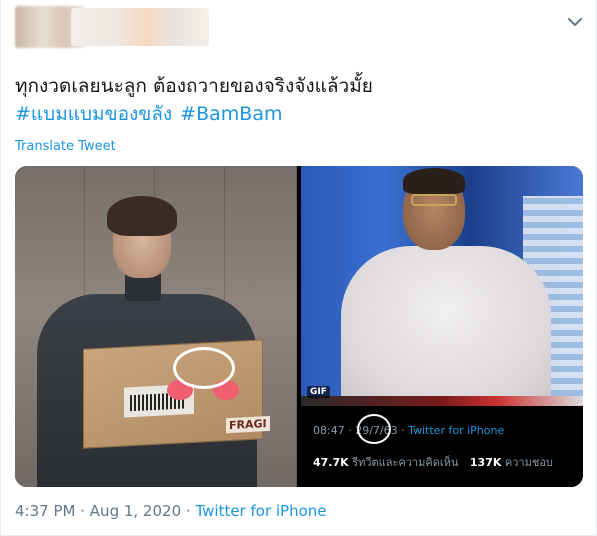 This screenshot has height=536, width=597. What do you see at coordinates (231, 114) in the screenshot?
I see `hashtag-link: #BamBam` at bounding box center [231, 114].